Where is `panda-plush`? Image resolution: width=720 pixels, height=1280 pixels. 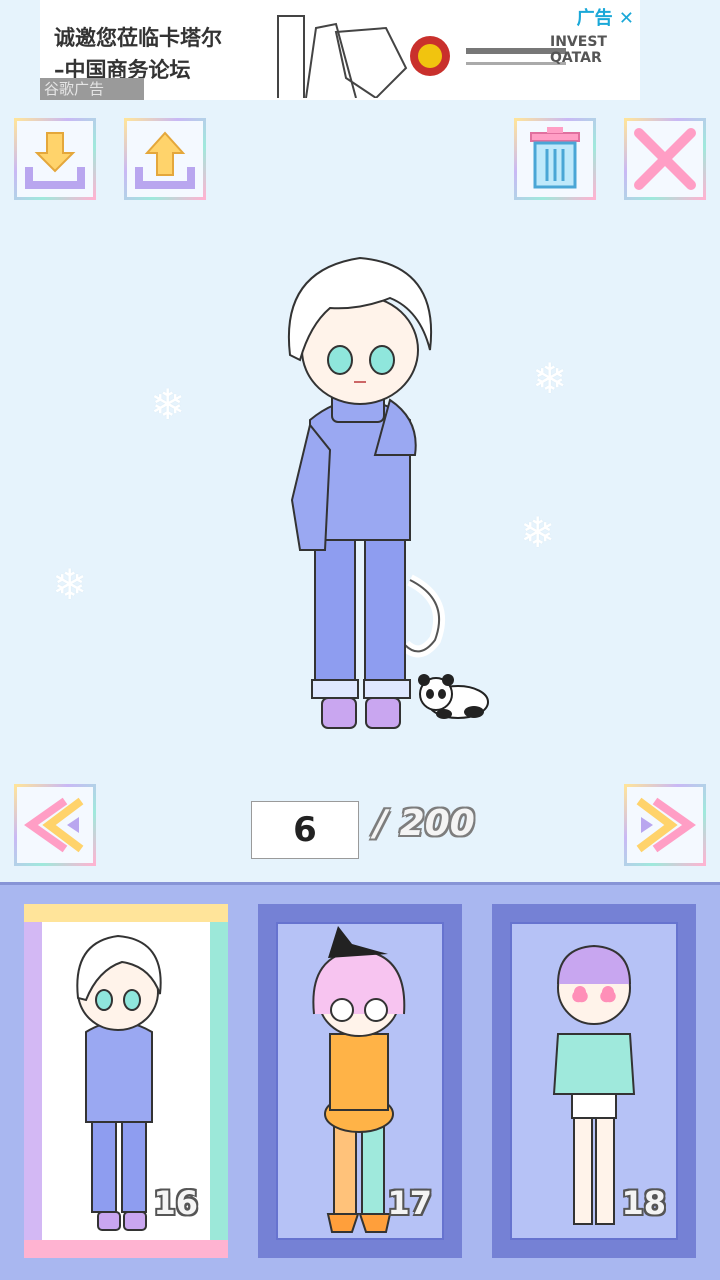
panda-plush is located at coordinates (453, 696).